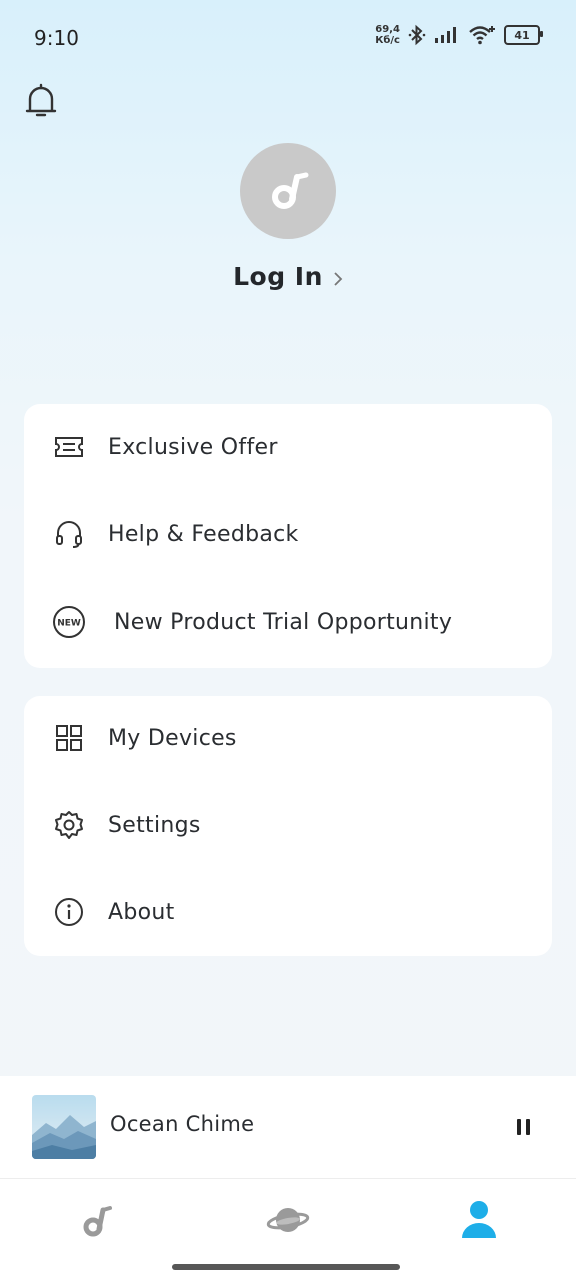  What do you see at coordinates (459, 35) in the screenshot?
I see `status-icons: 69,4 Кб/с 41` at bounding box center [459, 35].